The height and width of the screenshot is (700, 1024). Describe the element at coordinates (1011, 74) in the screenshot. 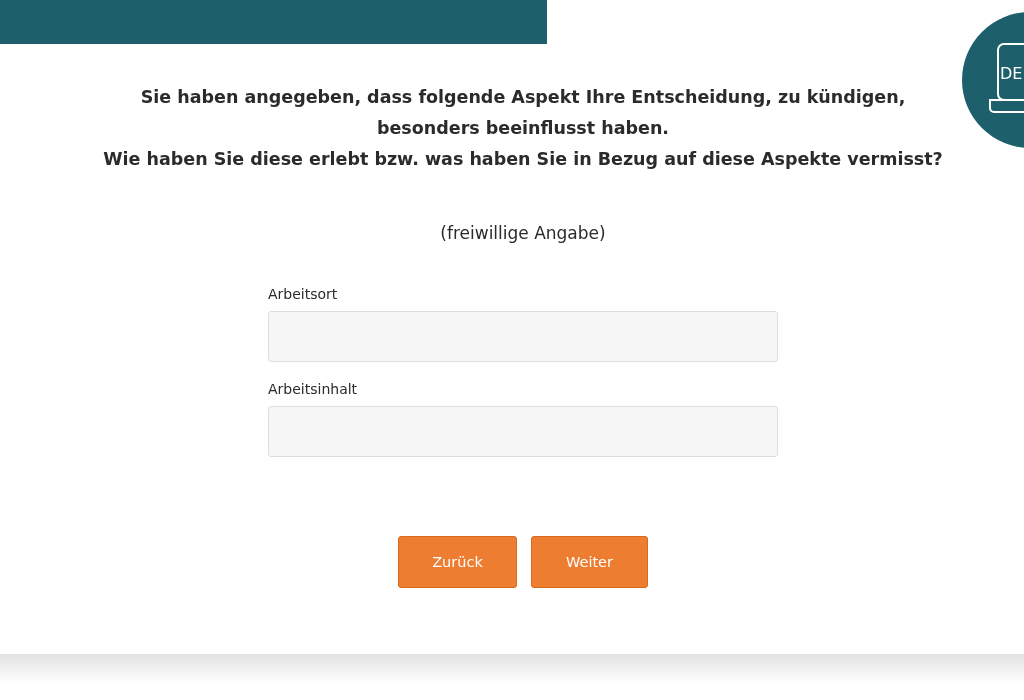

I see `language-label: DE` at that location.